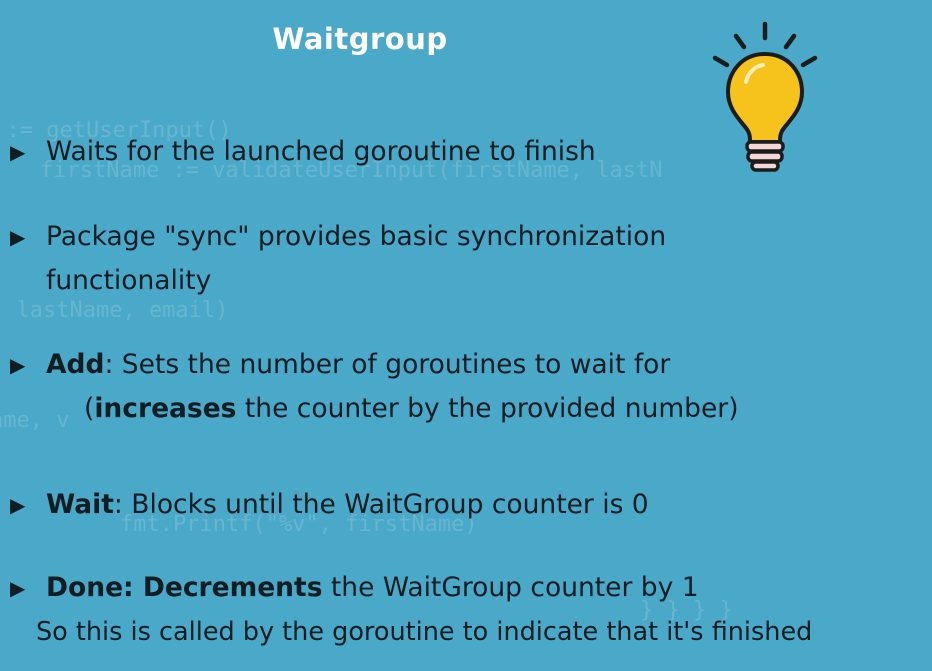 Image resolution: width=932 pixels, height=671 pixels. I want to click on paren-open: (, so click(89, 408).